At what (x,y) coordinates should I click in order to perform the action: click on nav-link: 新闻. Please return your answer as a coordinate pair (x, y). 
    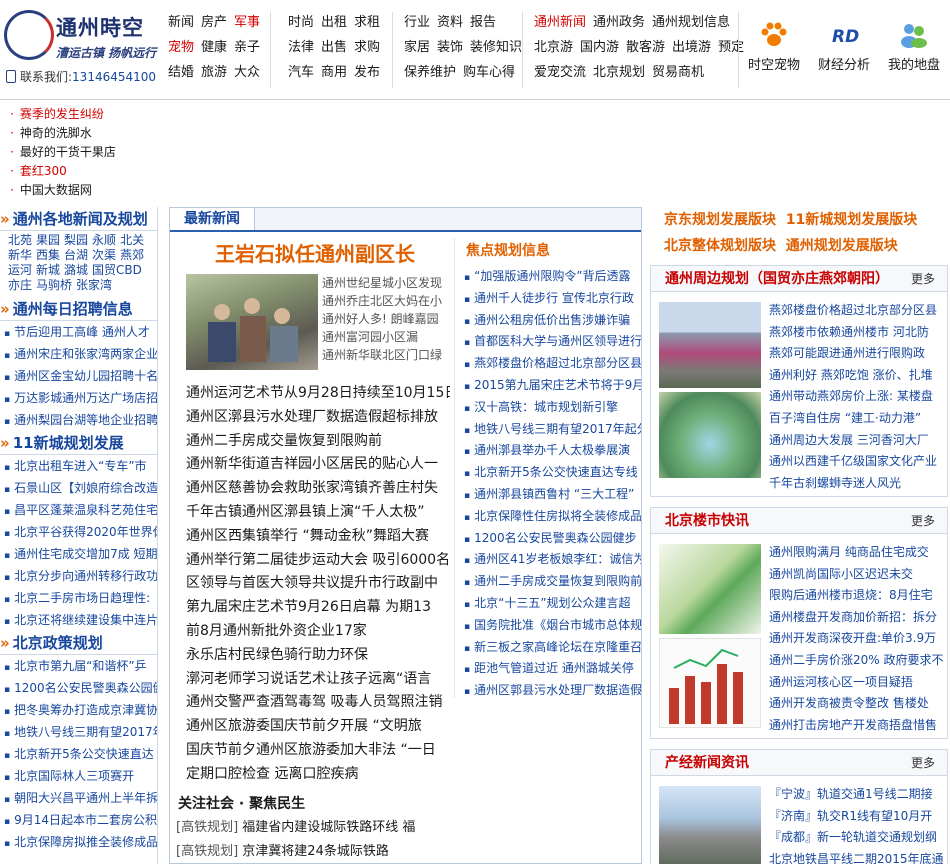
    Looking at the image, I should click on (181, 22).